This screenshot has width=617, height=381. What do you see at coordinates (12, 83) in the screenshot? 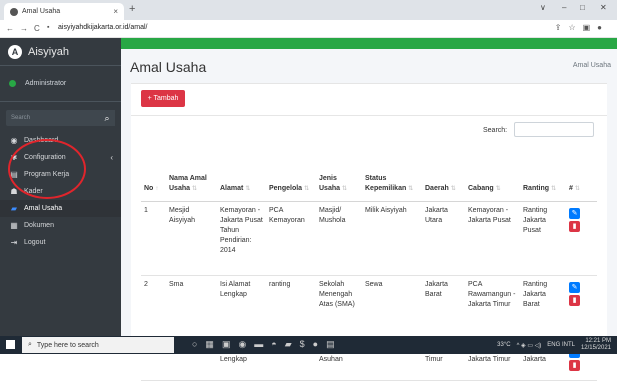
I see `user-avatar` at bounding box center [12, 83].